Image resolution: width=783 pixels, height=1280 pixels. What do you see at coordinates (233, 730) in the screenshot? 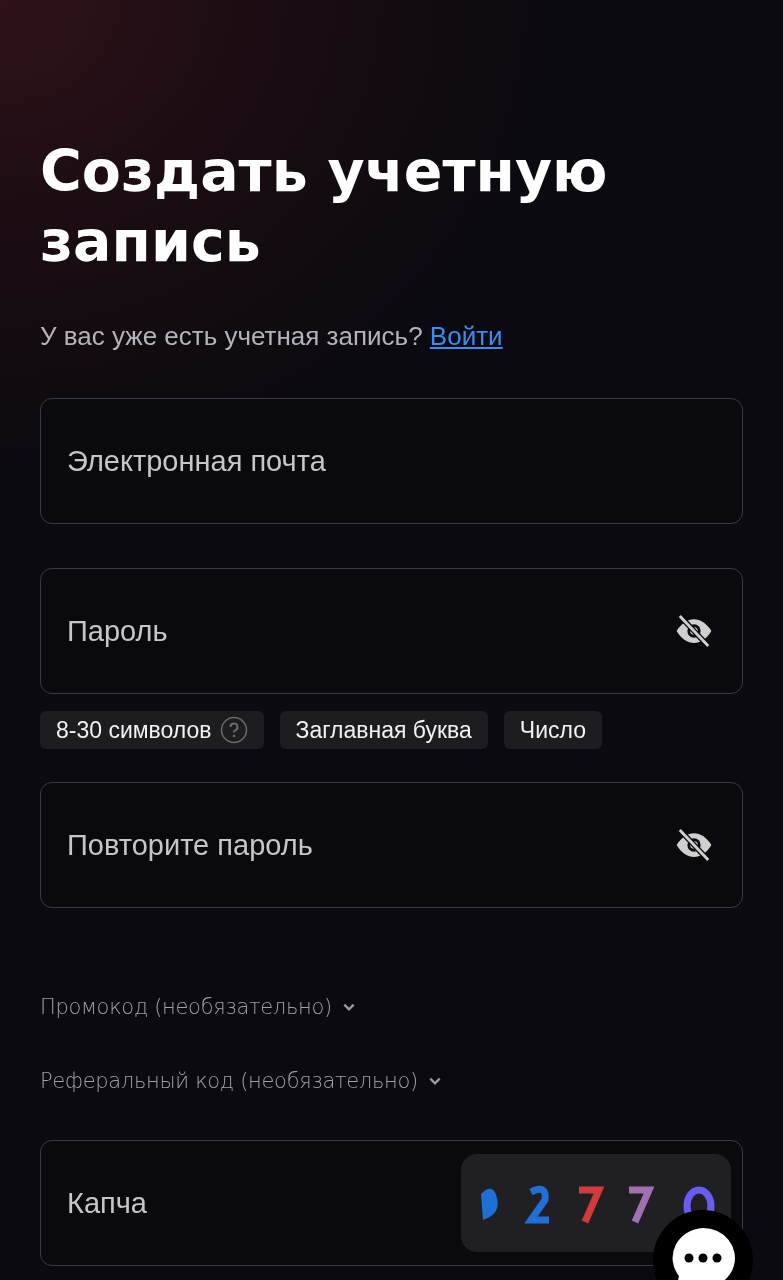
I see `help-icon` at bounding box center [233, 730].